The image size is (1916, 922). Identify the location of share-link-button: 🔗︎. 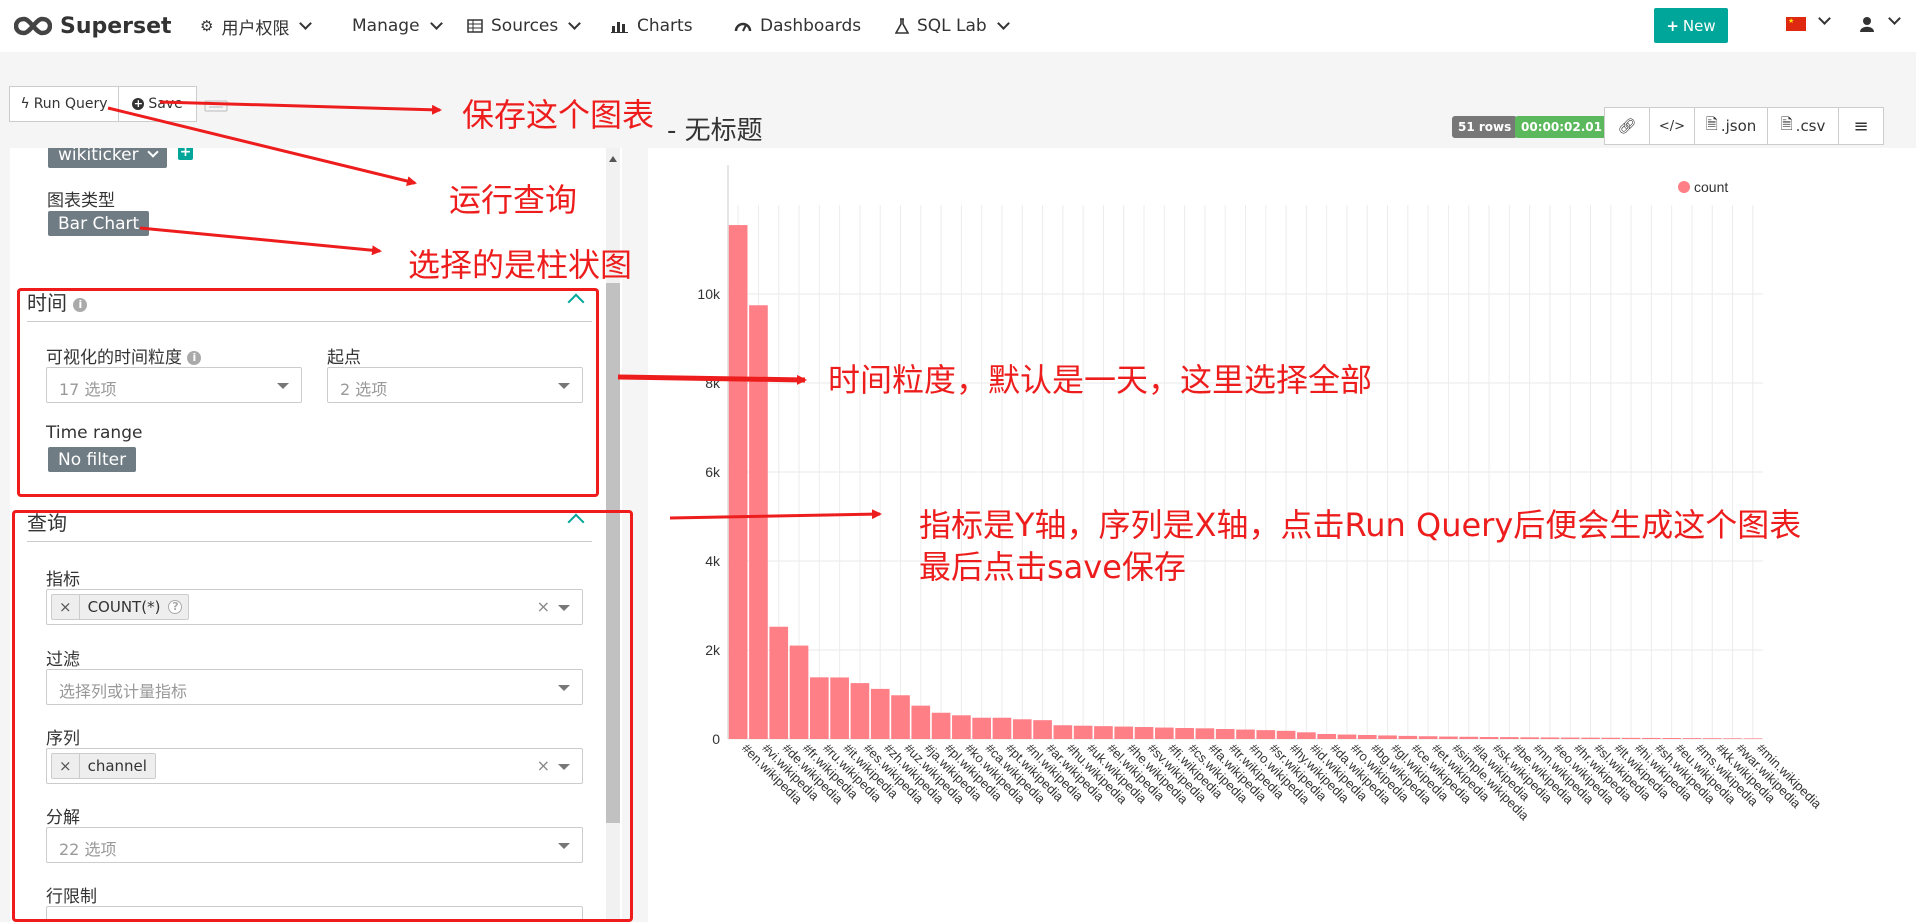
(1627, 126).